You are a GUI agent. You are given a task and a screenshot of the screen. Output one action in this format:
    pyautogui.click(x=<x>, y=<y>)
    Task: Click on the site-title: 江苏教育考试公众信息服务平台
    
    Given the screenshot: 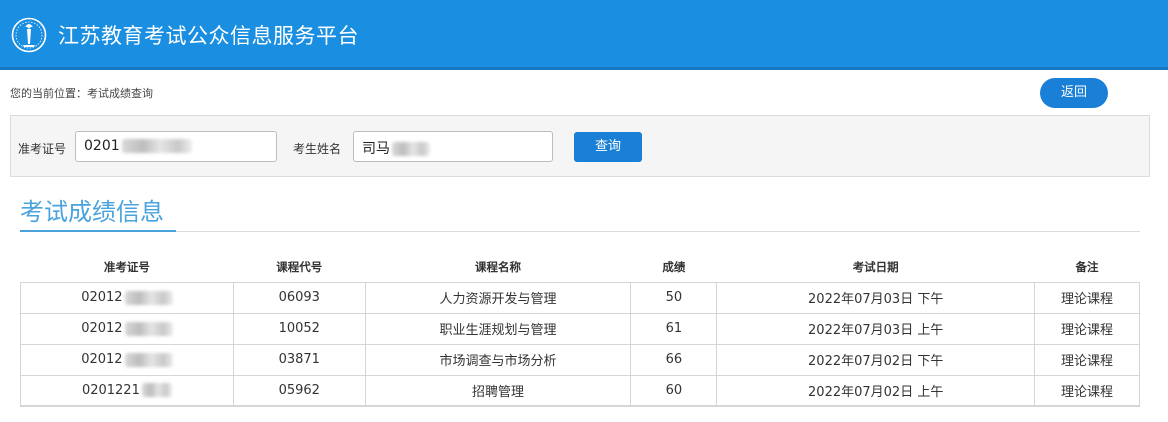 What is the action you would take?
    pyautogui.click(x=208, y=36)
    